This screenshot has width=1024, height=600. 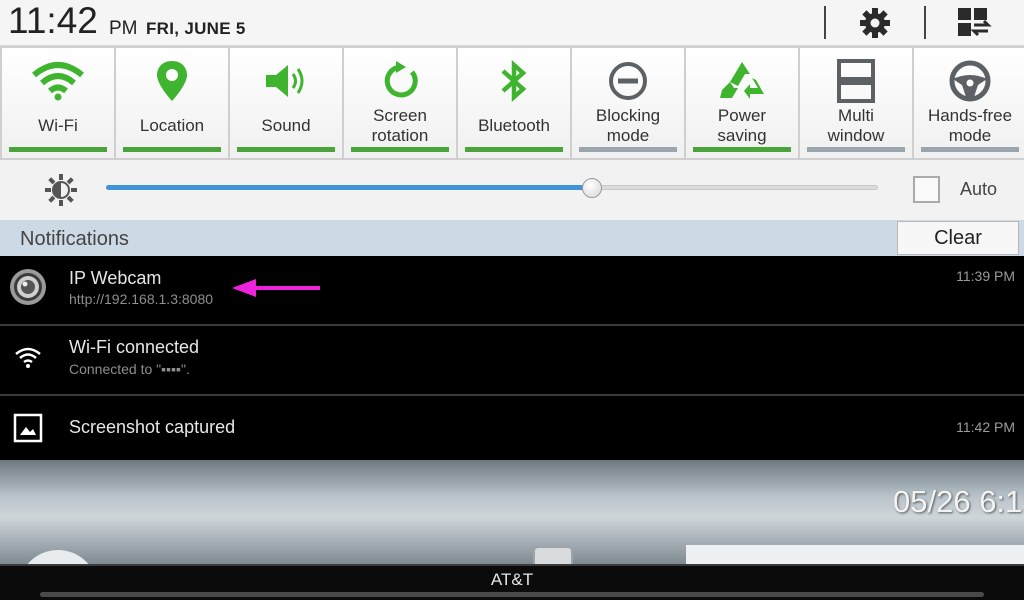 I want to click on tile-label-line1: Power, so click(x=742, y=115).